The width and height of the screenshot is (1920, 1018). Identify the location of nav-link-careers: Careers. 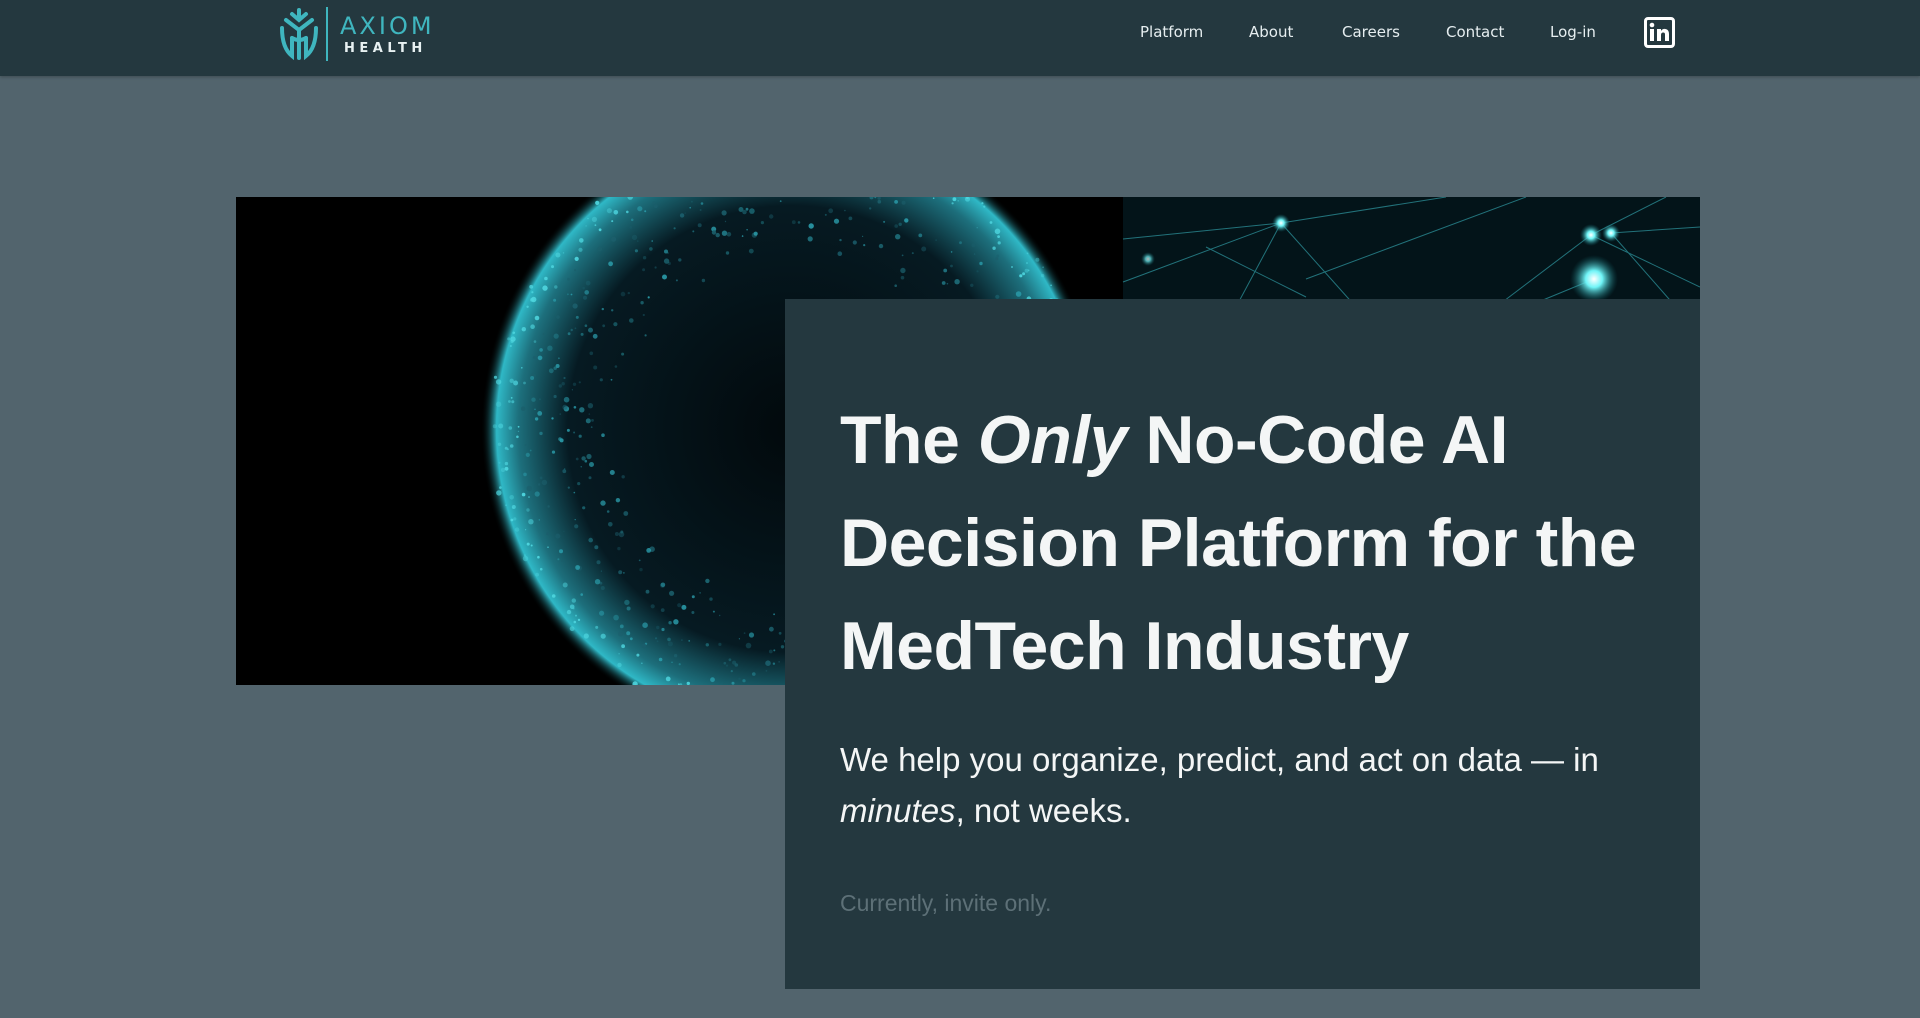
(1371, 32).